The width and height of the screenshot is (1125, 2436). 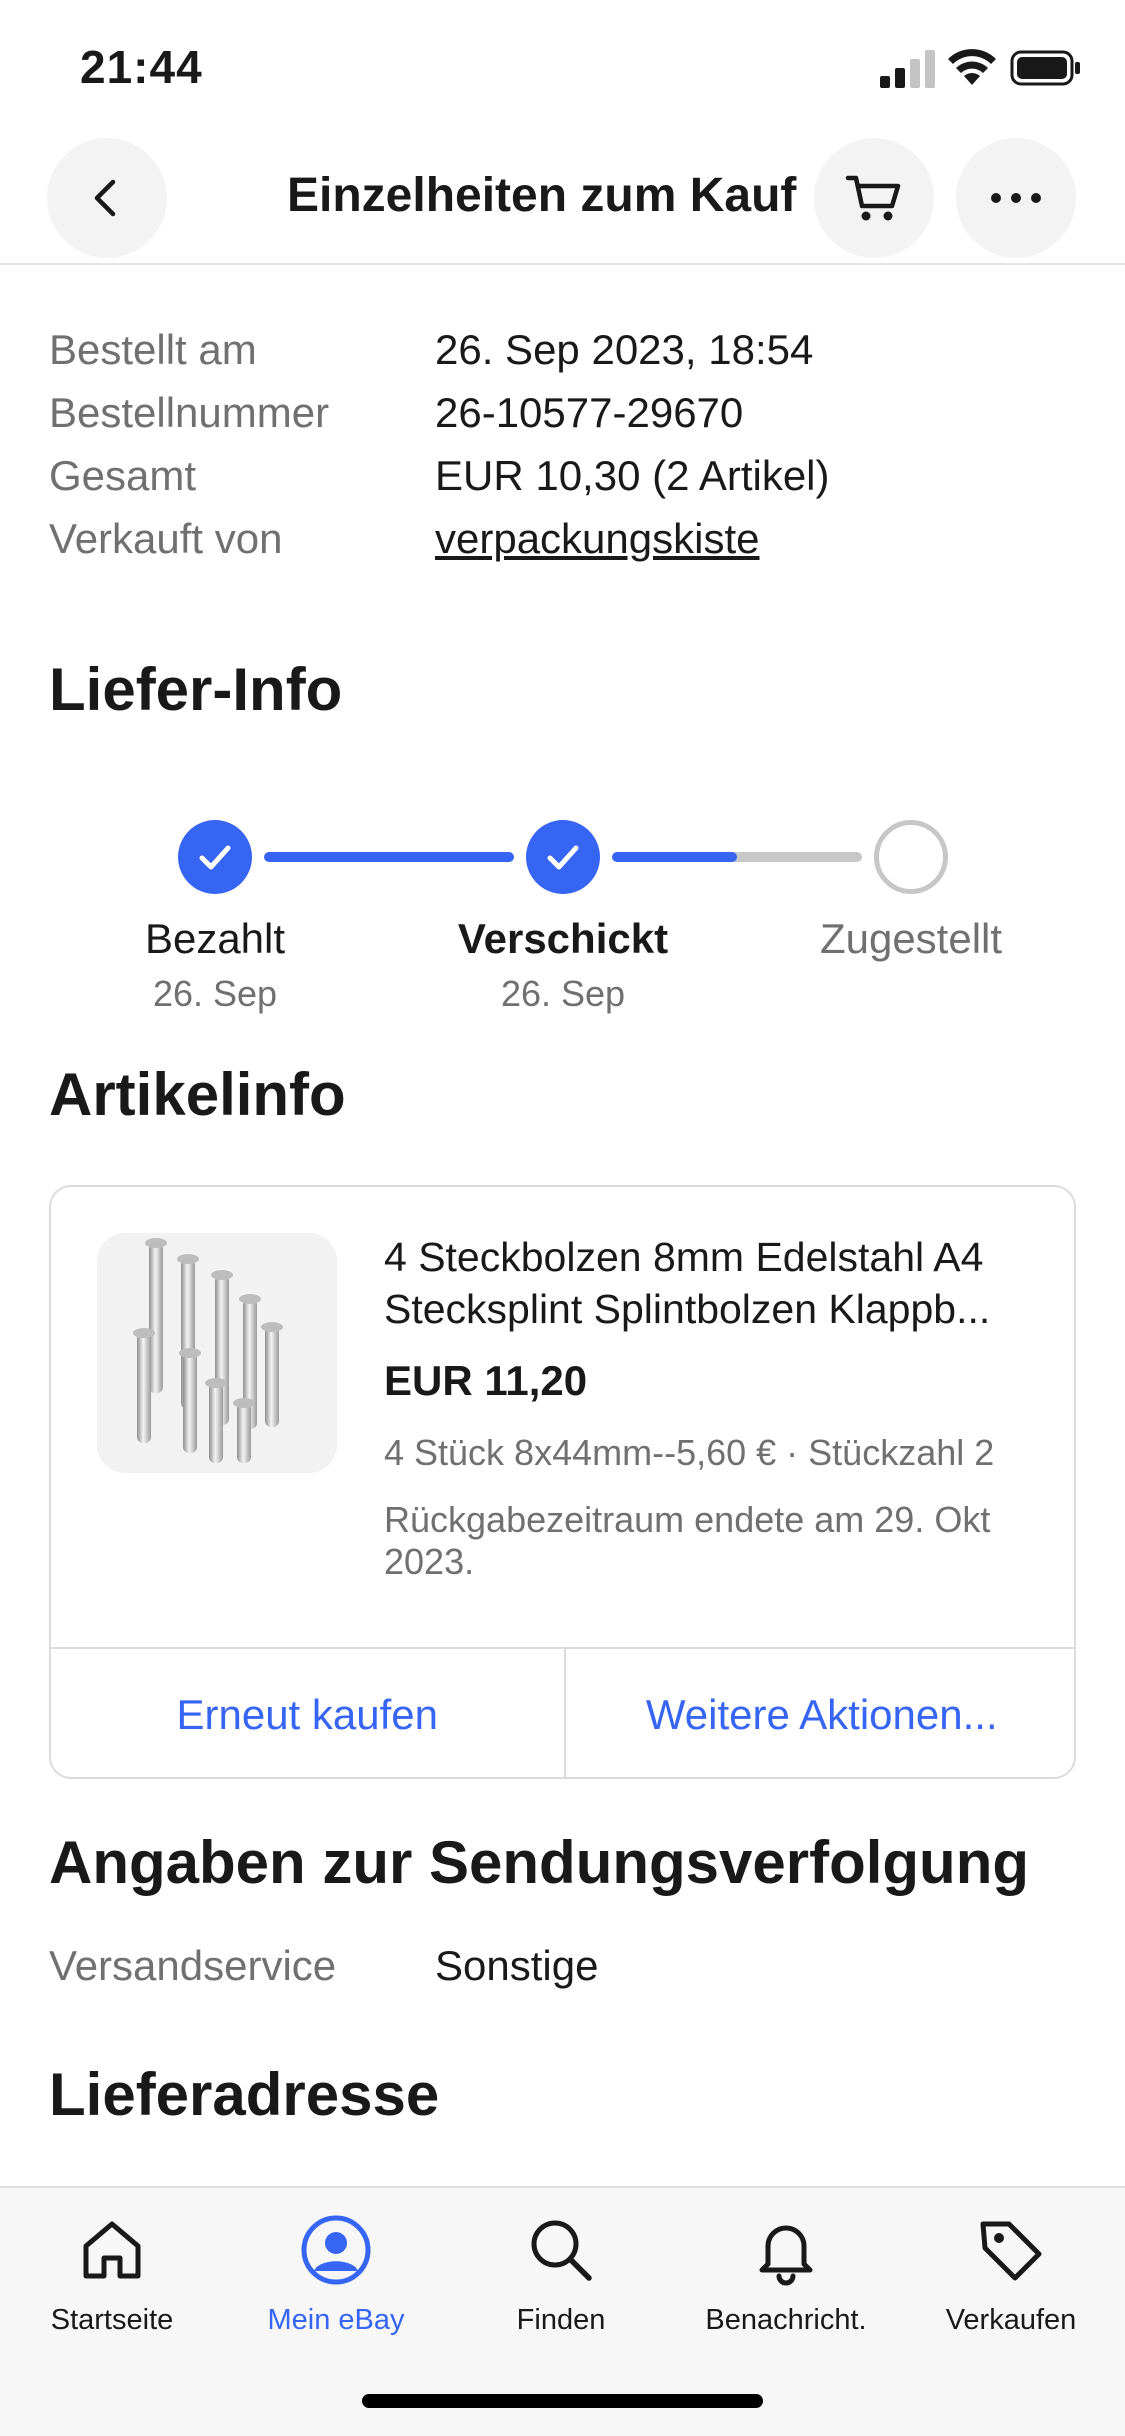 What do you see at coordinates (336, 2320) in the screenshot?
I see `tab-label: Mein eBay` at bounding box center [336, 2320].